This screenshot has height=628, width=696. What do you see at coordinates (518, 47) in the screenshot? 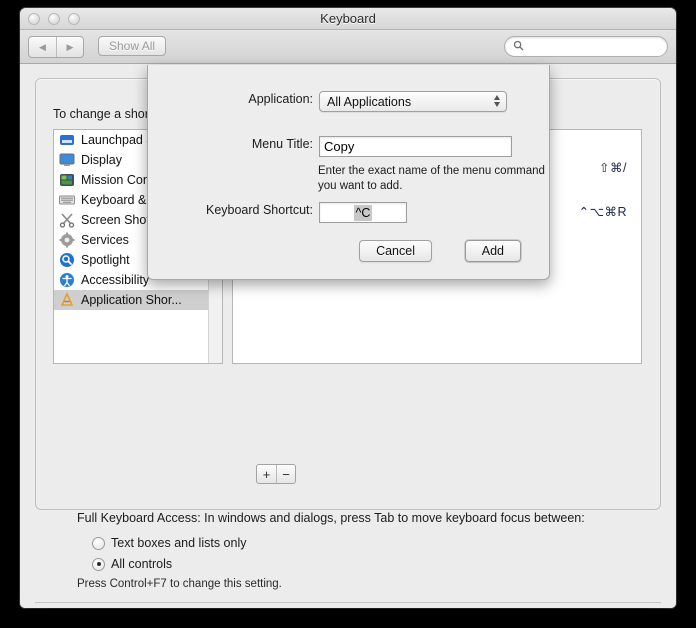
I see `search-icon` at bounding box center [518, 47].